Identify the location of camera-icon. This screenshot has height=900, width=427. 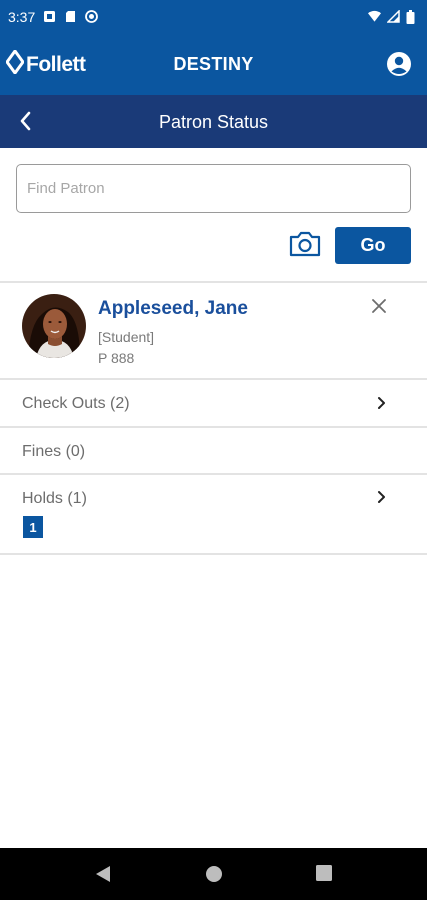
(305, 244).